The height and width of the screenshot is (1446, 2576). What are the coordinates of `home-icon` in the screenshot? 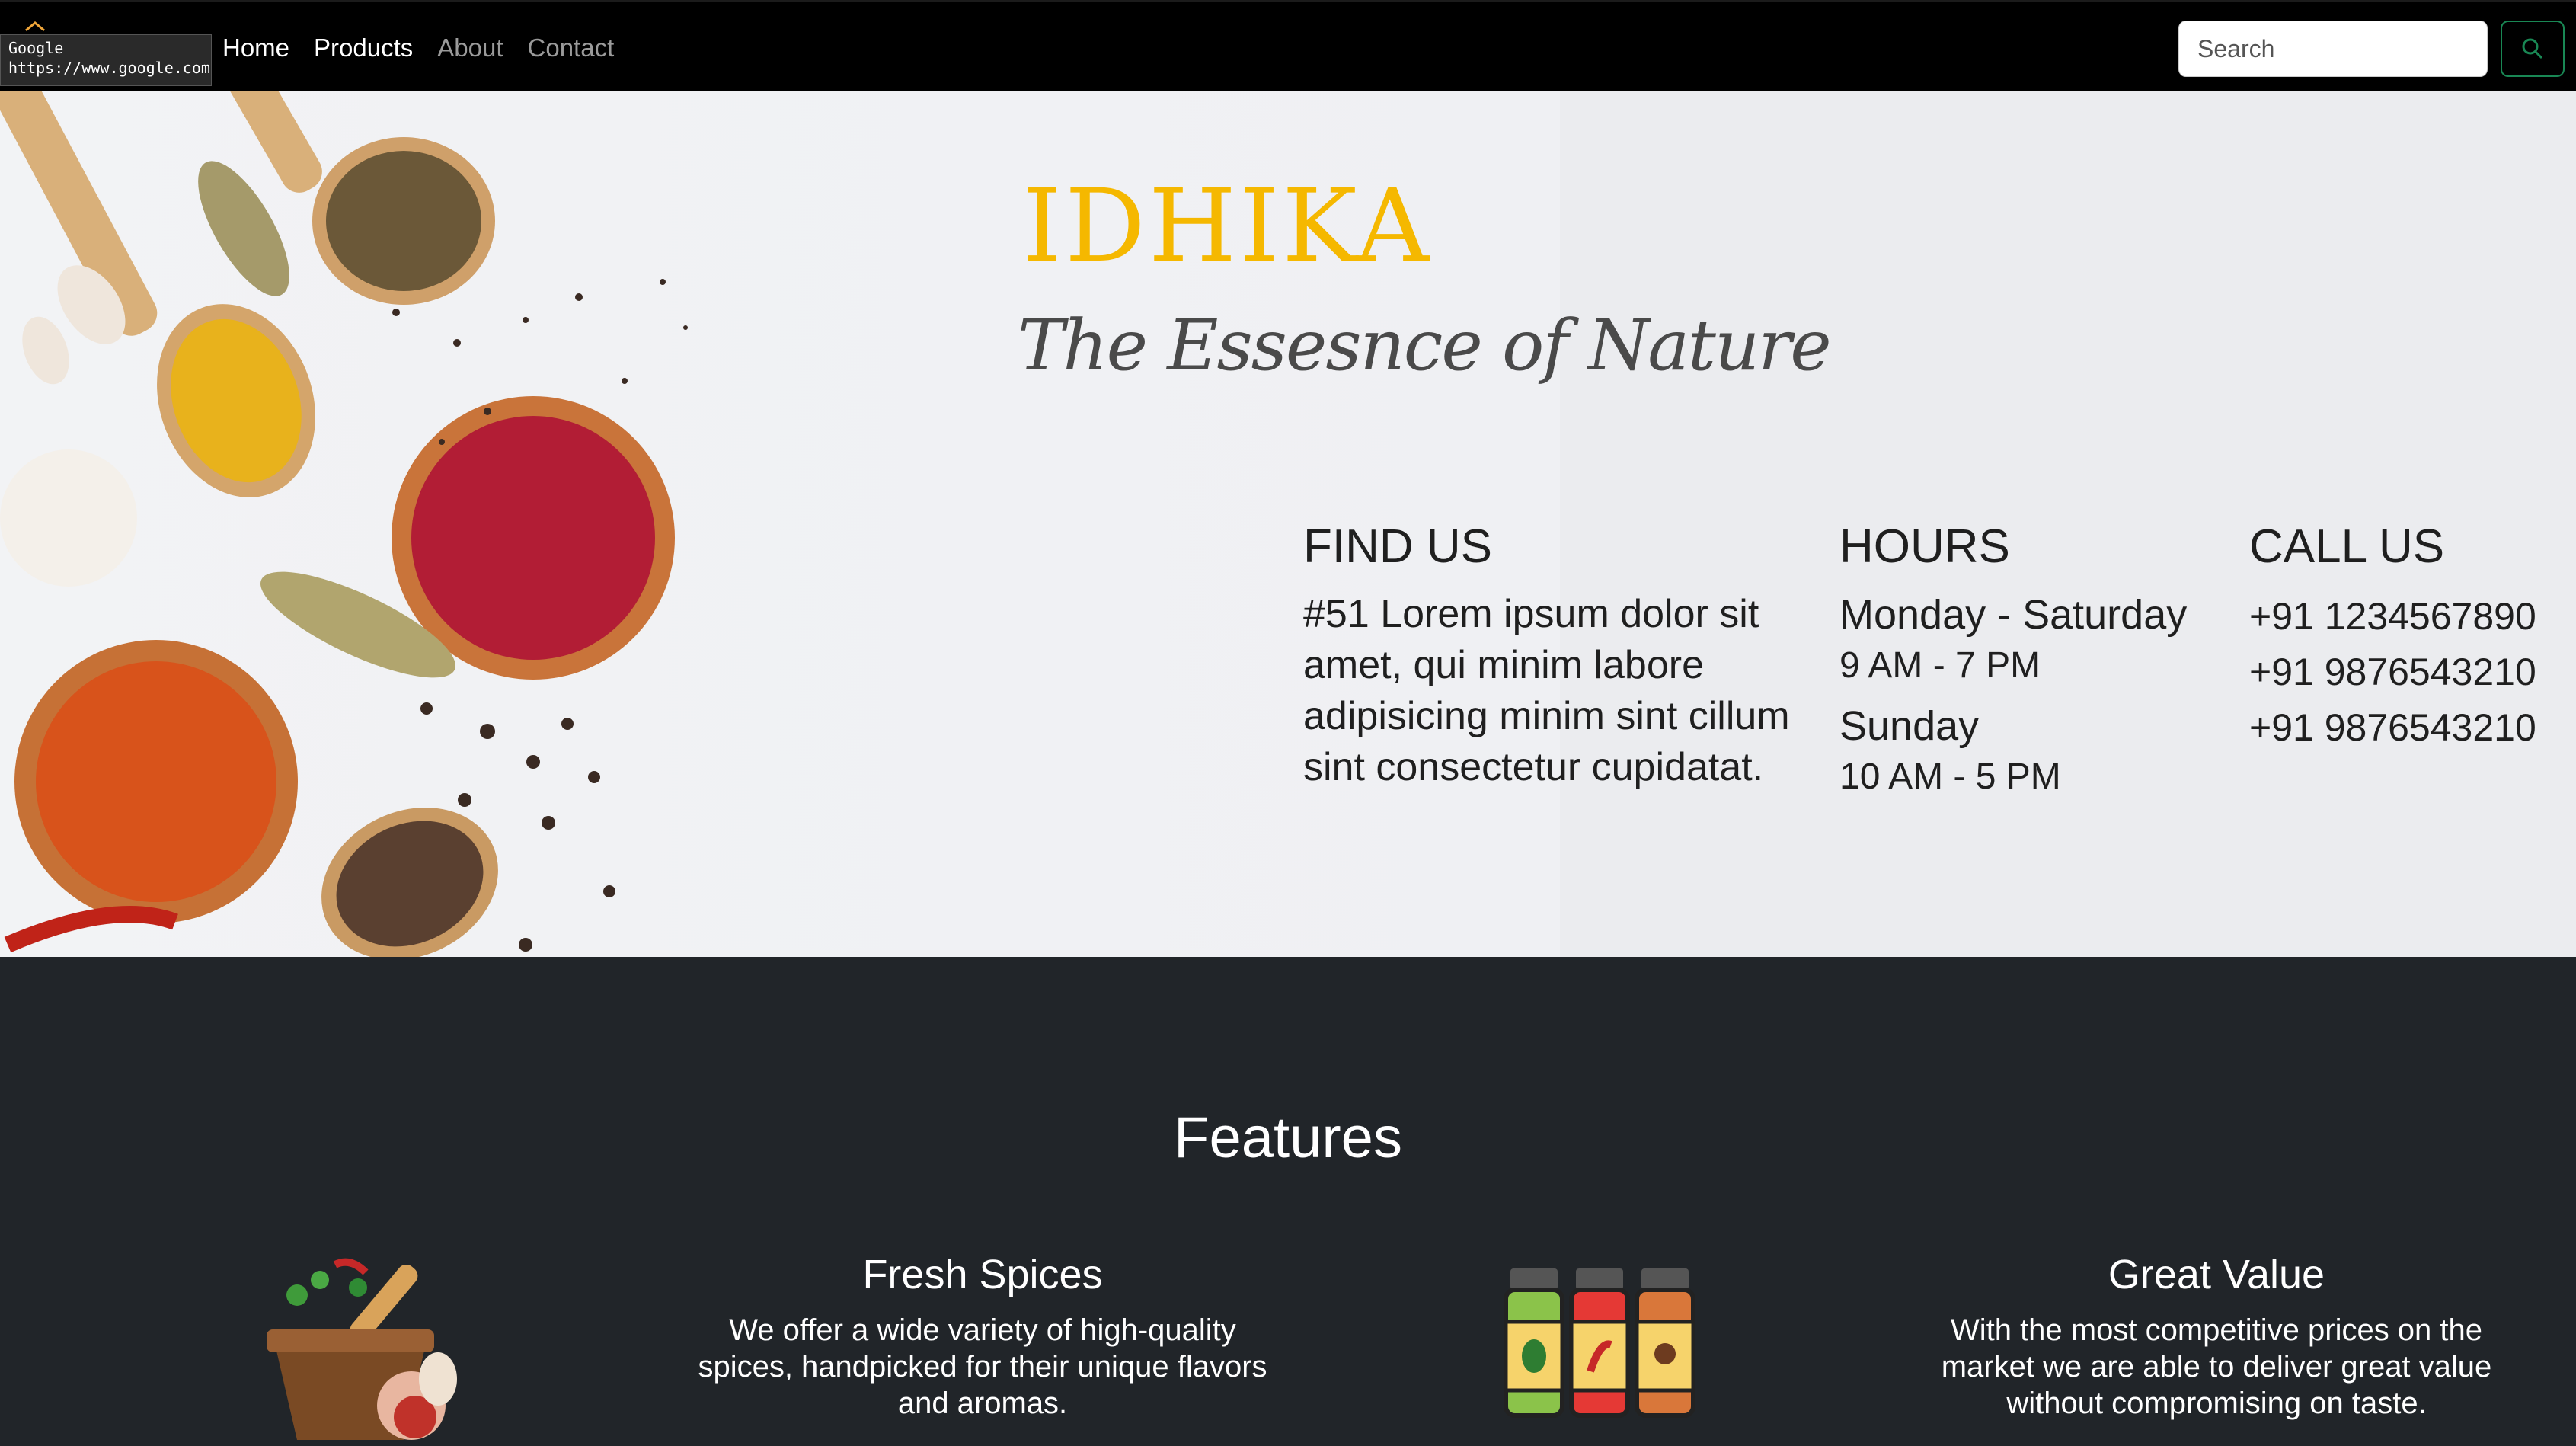 It's located at (35, 27).